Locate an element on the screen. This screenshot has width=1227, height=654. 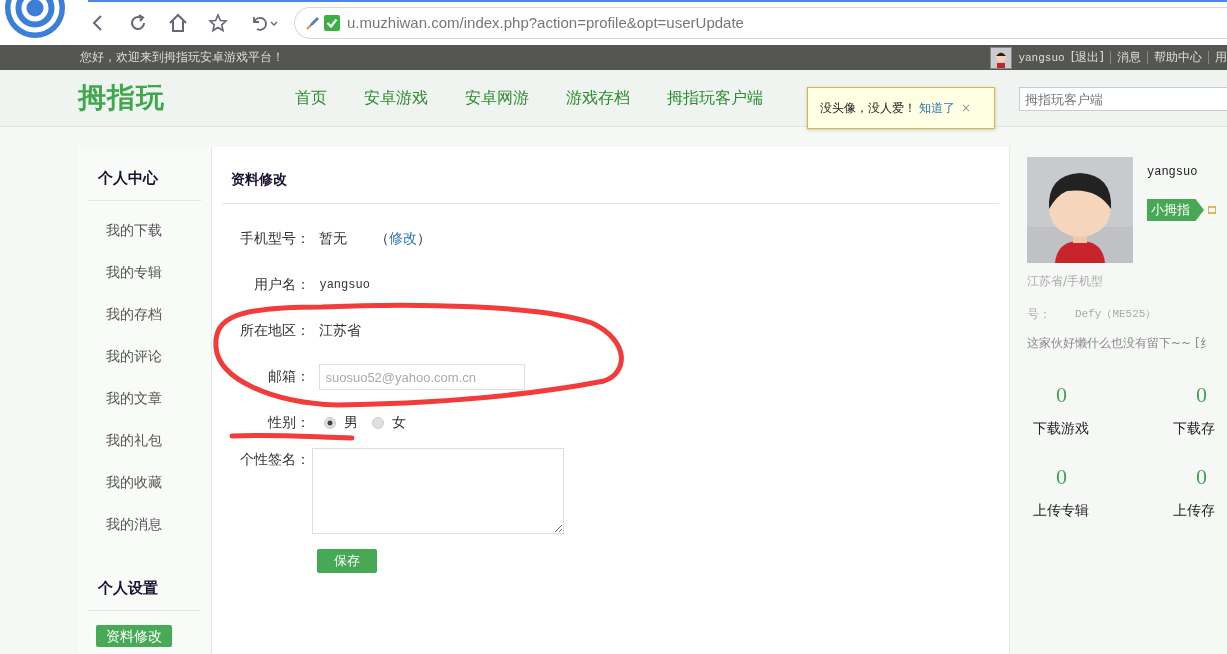
field-label: 手机型号： is located at coordinates (275, 239).